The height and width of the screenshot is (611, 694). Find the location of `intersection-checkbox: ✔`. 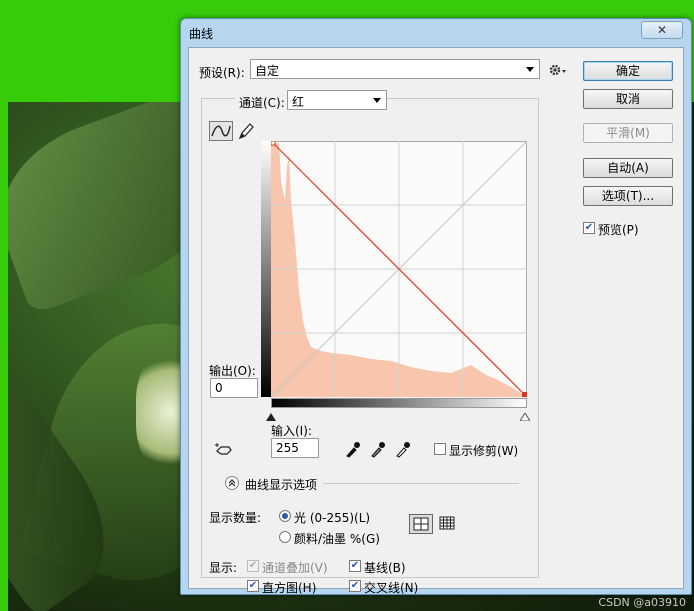

intersection-checkbox: ✔ is located at coordinates (355, 586).